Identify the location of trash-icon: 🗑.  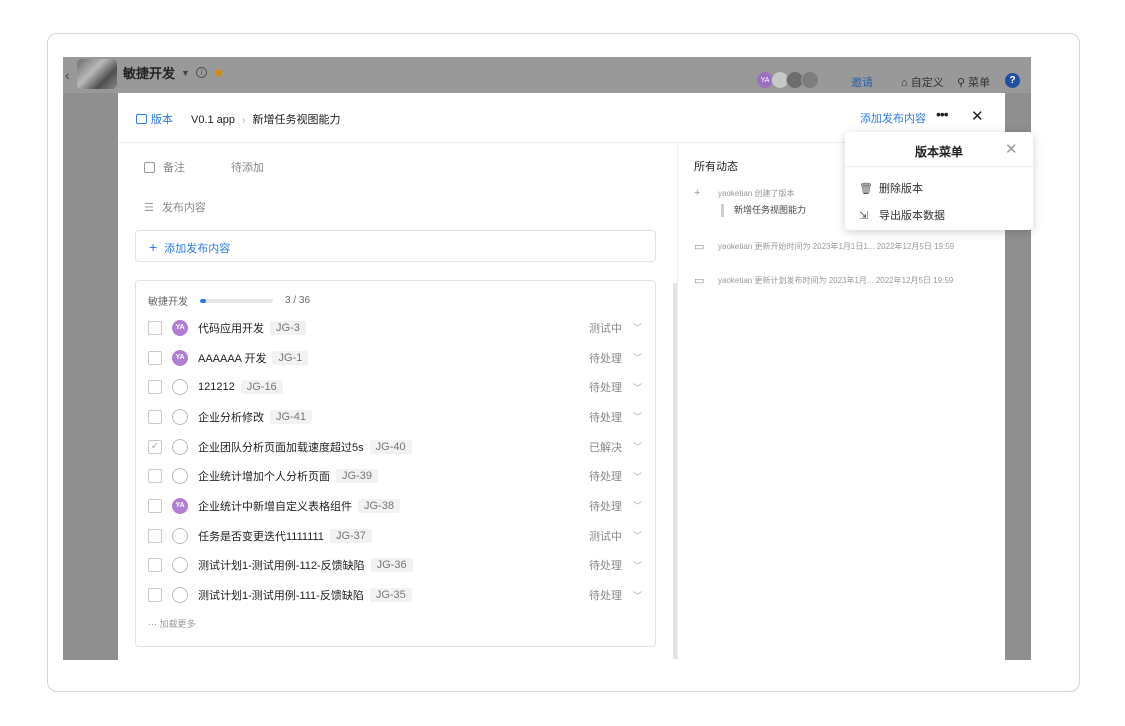
(866, 188).